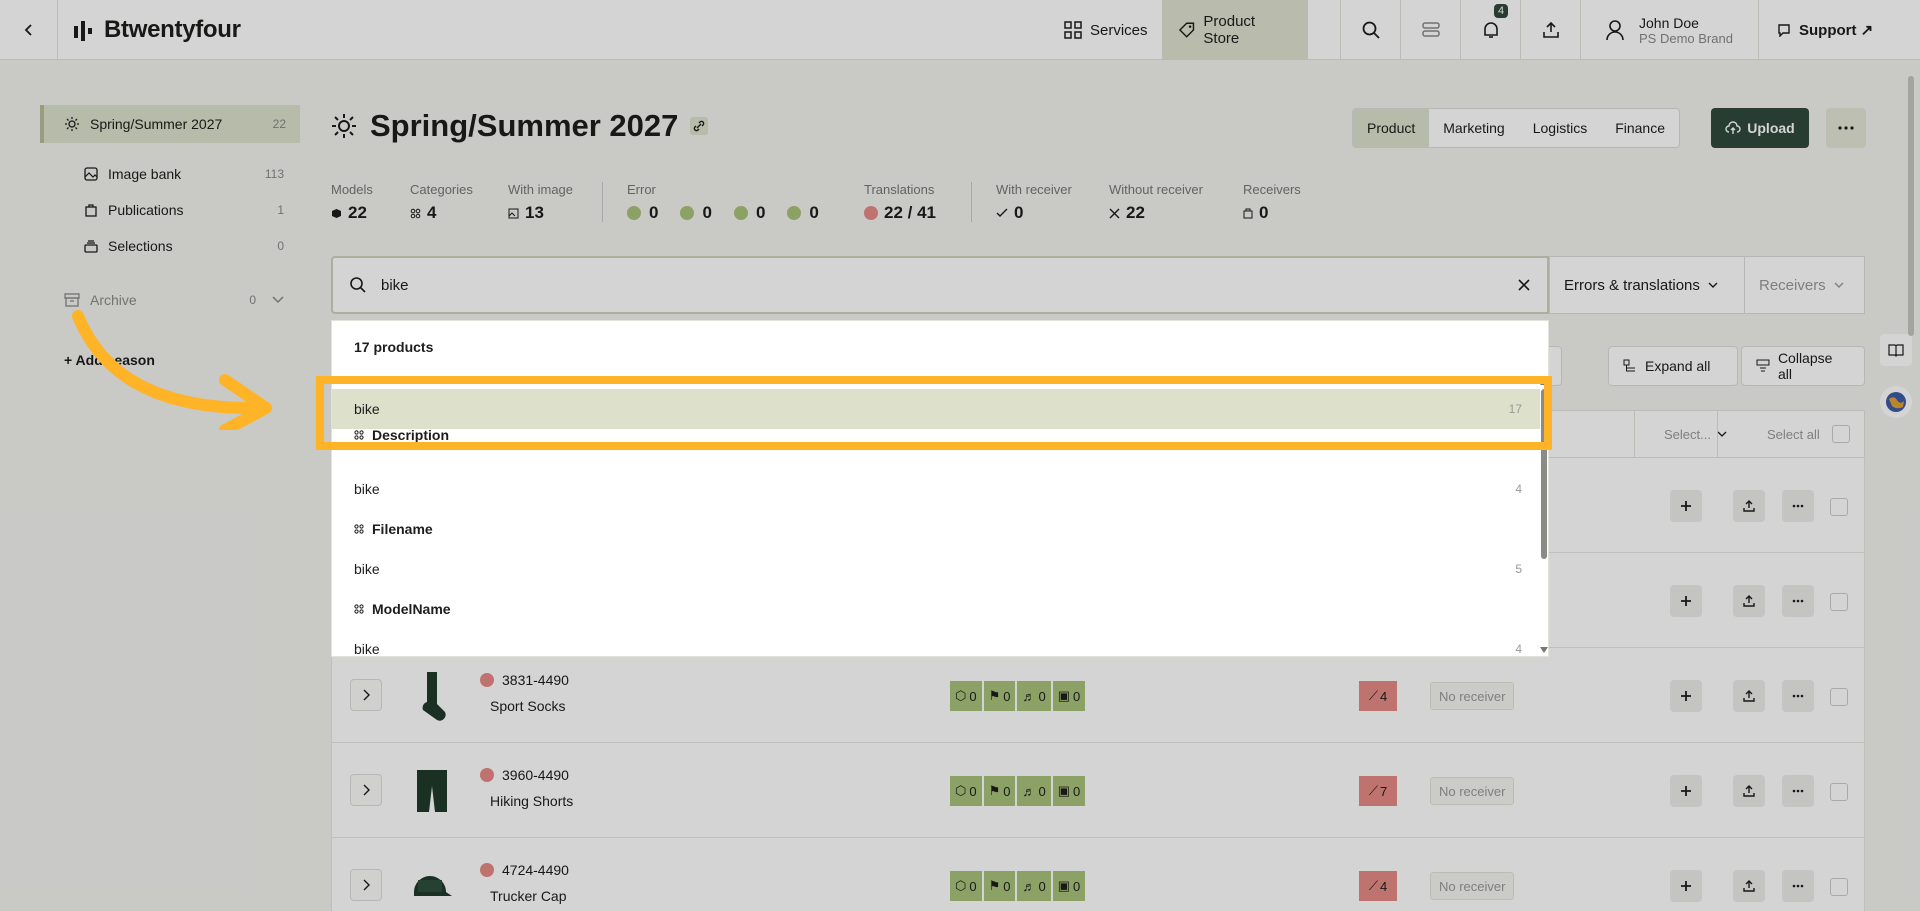 The width and height of the screenshot is (1920, 911). Describe the element at coordinates (172, 370) in the screenshot. I see `tutorial-arrow-icon` at that location.